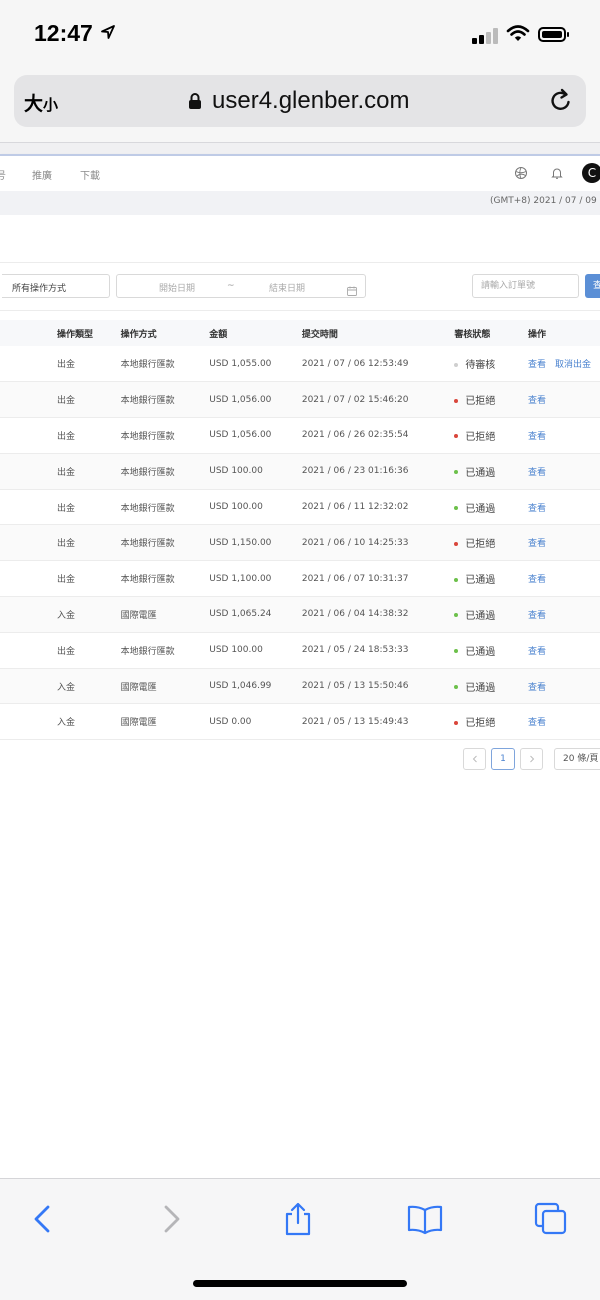 This screenshot has height=1300, width=600. What do you see at coordinates (518, 34) in the screenshot?
I see `wifi-icon` at bounding box center [518, 34].